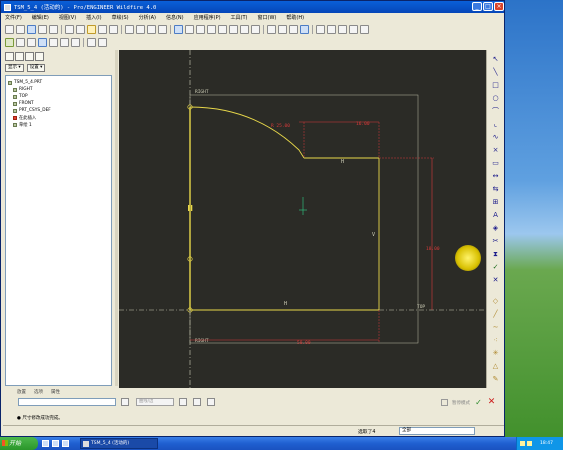  Describe the element at coordinates (495, 72) in the screenshot. I see `line-tool-icon: ╲` at that location.